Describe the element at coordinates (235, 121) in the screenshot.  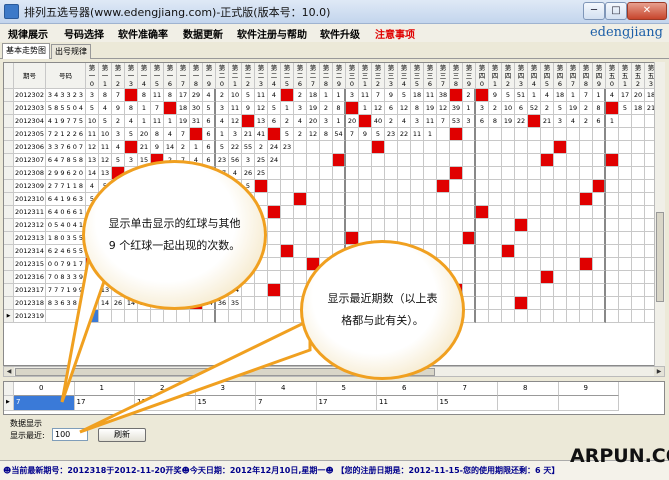
I see `grid-cell: 12` at that location.